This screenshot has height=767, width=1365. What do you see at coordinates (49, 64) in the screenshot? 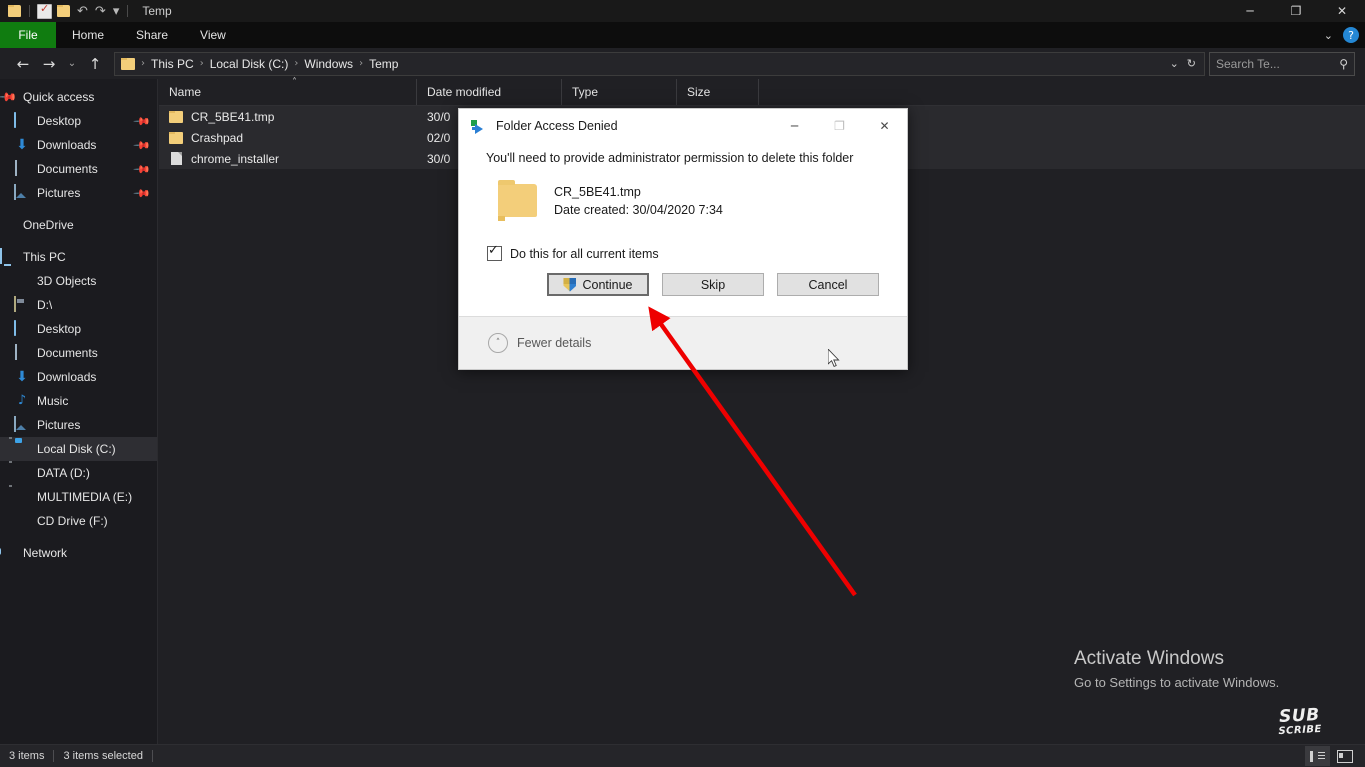
I see `forward-button: →` at bounding box center [49, 64].